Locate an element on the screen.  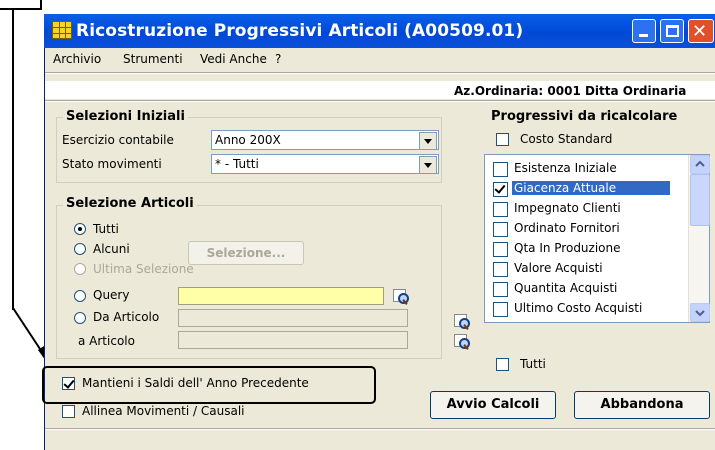
query-search-icon is located at coordinates (400, 296).